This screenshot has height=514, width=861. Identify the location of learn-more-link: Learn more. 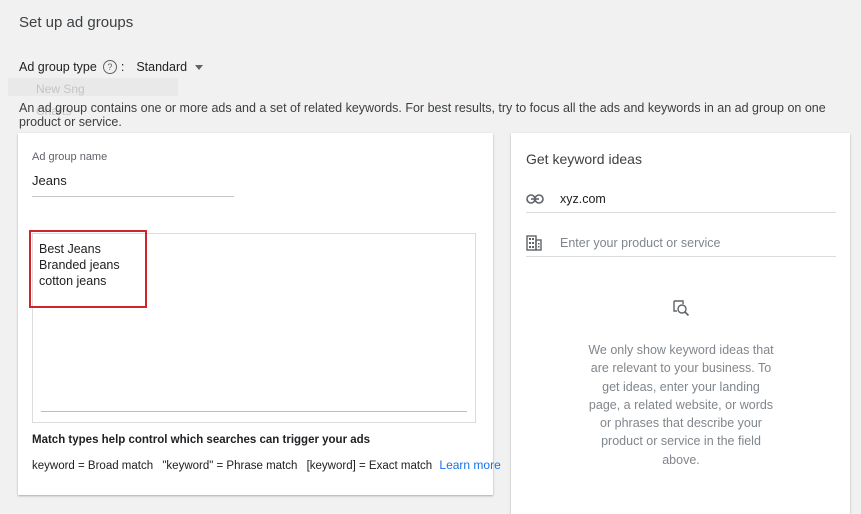
(469, 465).